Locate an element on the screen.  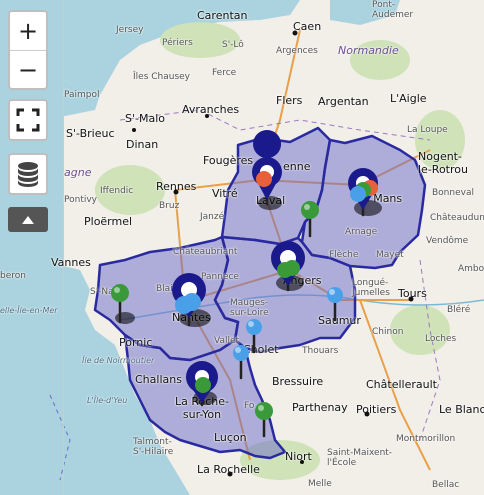
collapse-button is located at coordinates (28, 219).